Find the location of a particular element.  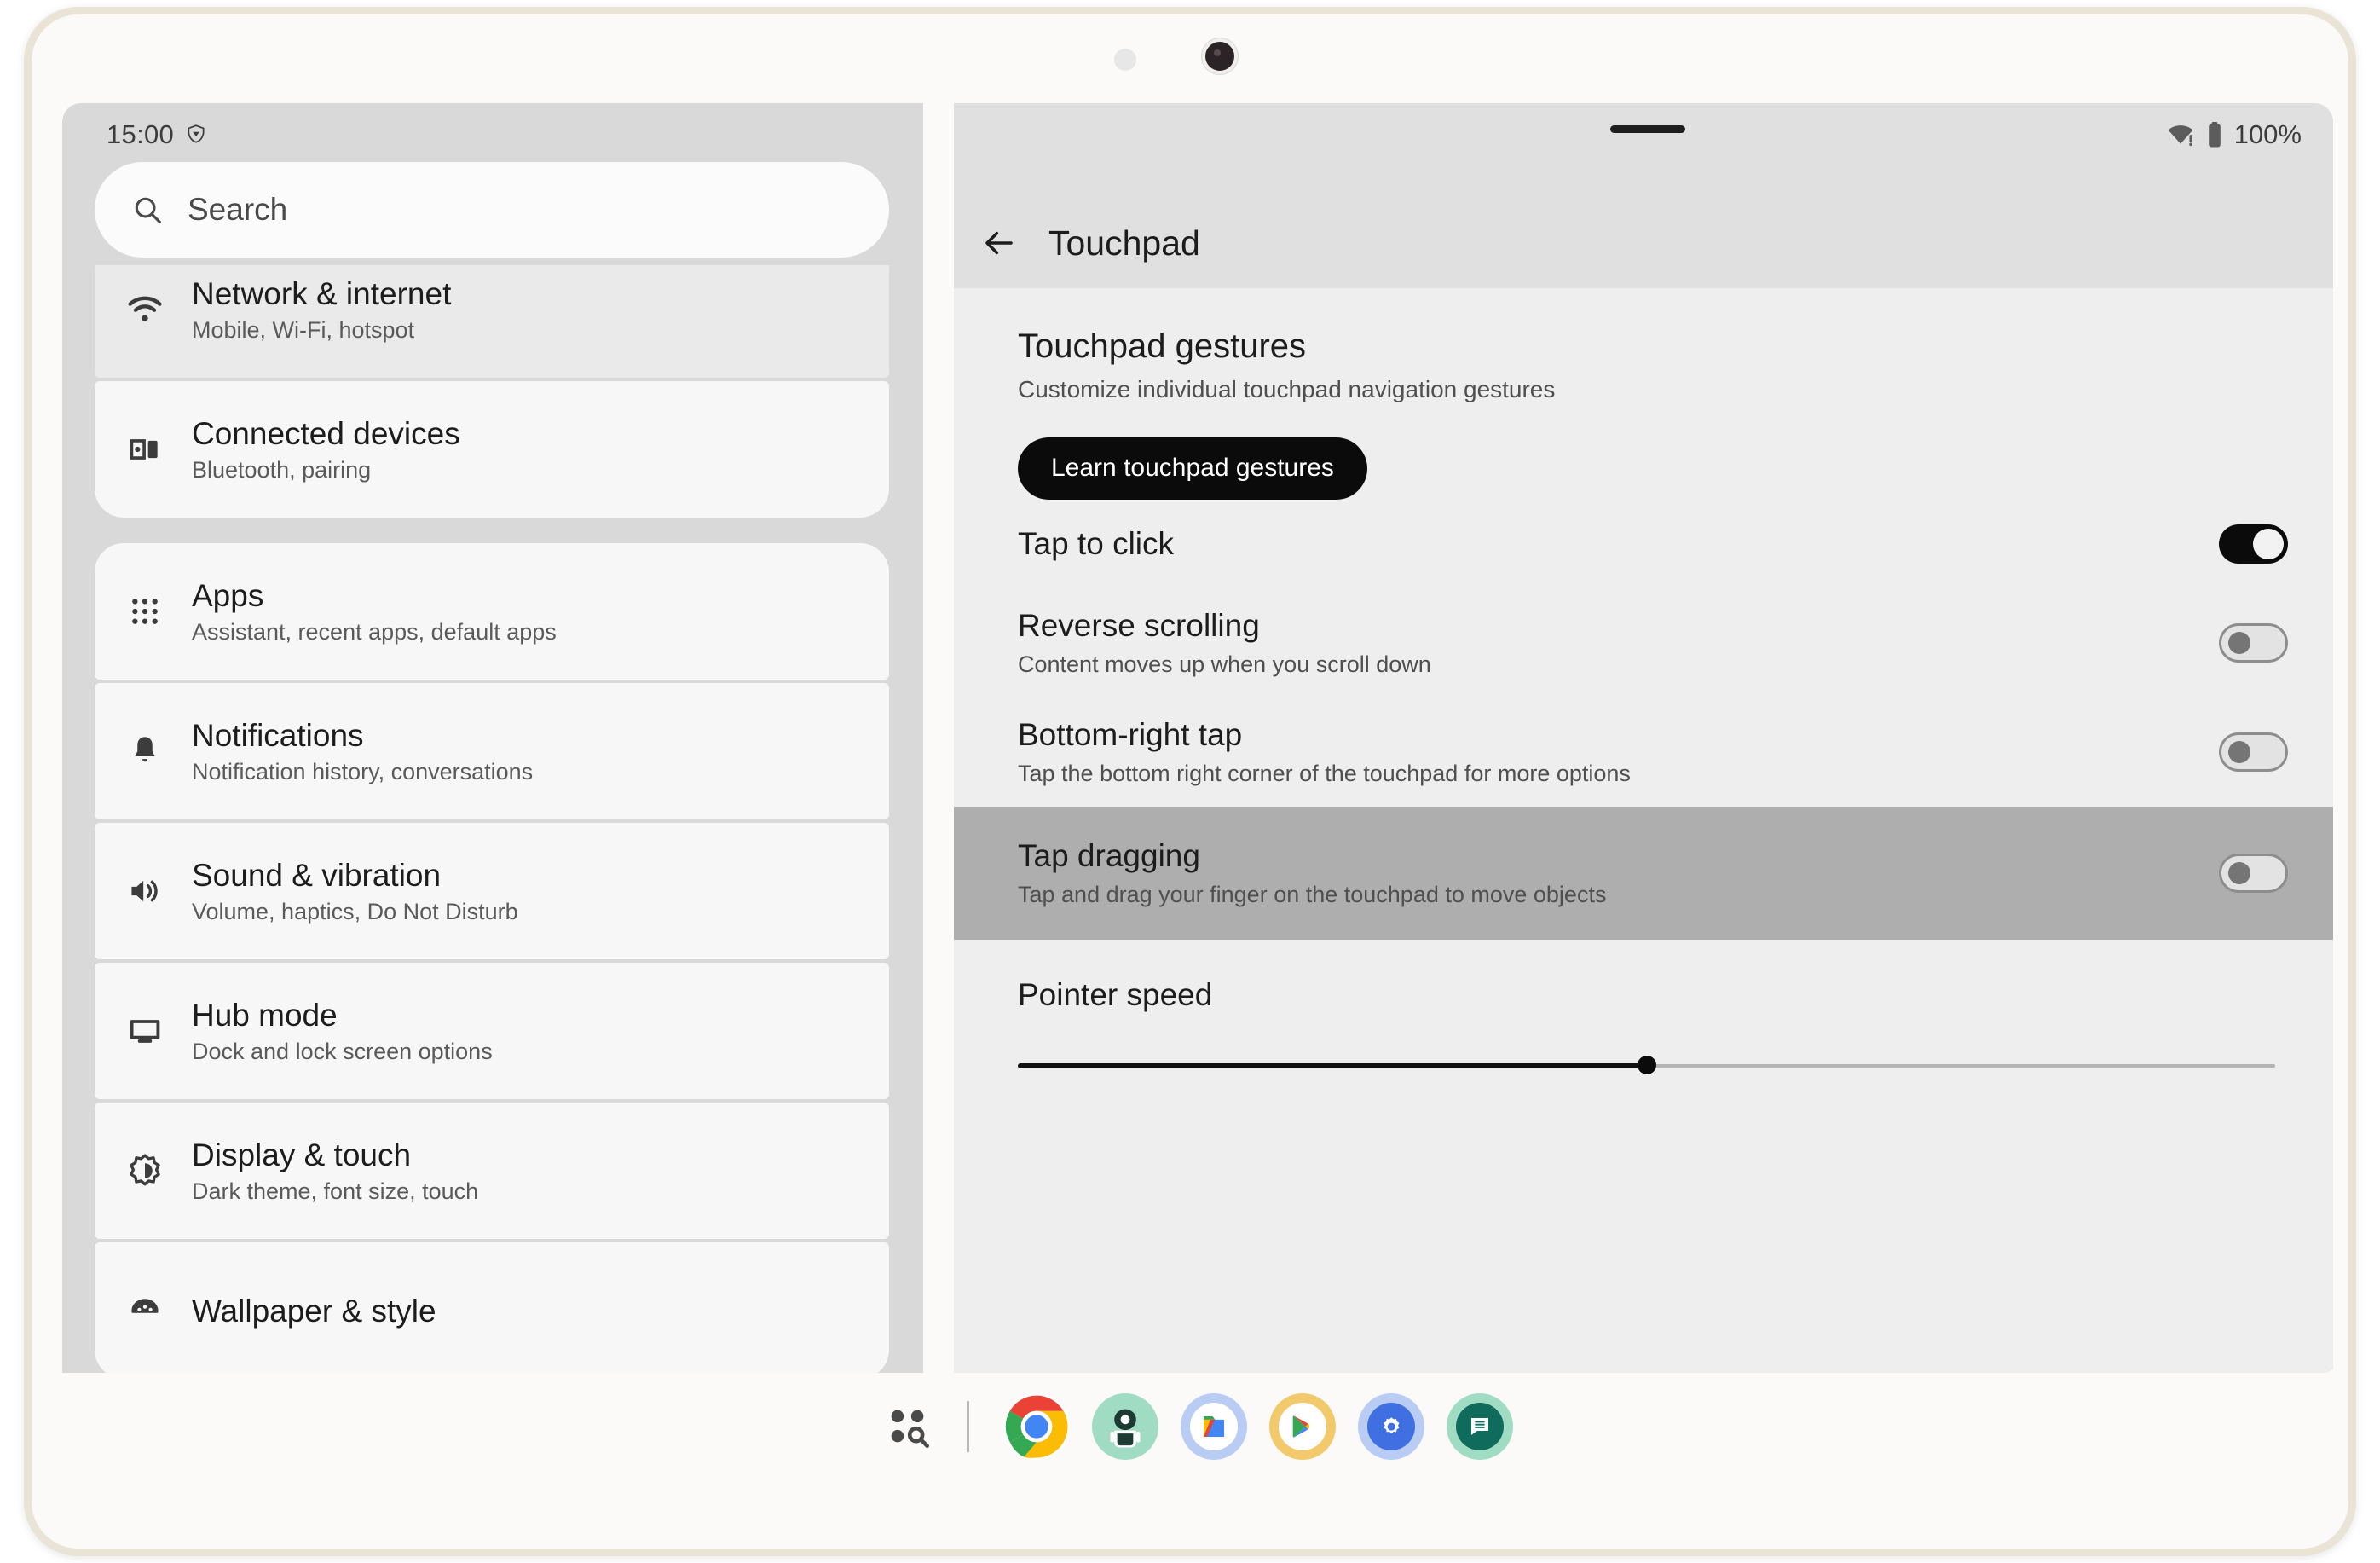

taskbar is located at coordinates (1197, 1426).